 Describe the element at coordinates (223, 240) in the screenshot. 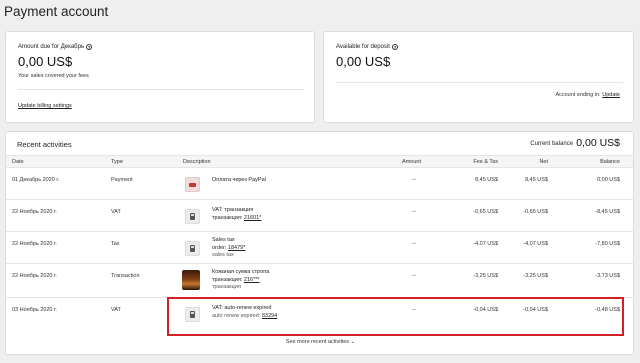

I see `row-description-title: Sales tax` at that location.